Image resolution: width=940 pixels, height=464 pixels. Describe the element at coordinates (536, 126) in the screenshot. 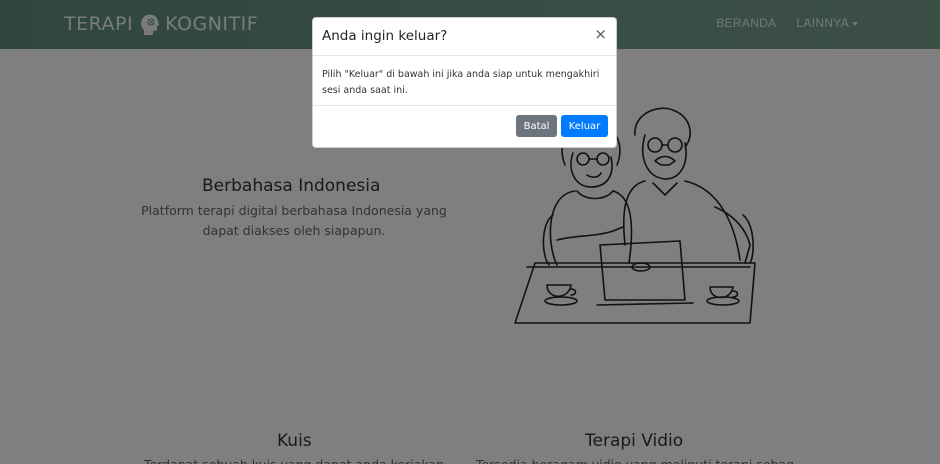

I see `cancel-button: Batal` at that location.